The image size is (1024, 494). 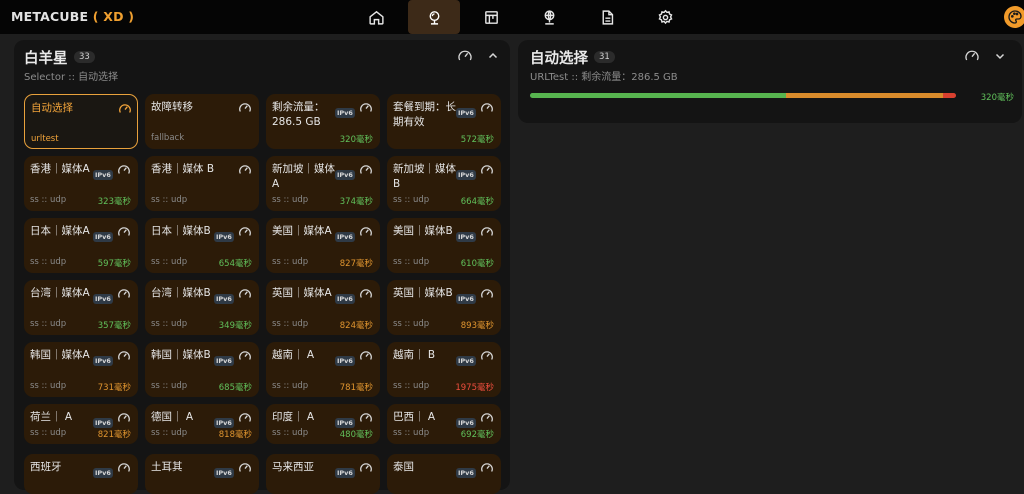 I want to click on proxy-card: 印度｜ Ass :: udp IPv6 480毫秒, so click(x=323, y=424).